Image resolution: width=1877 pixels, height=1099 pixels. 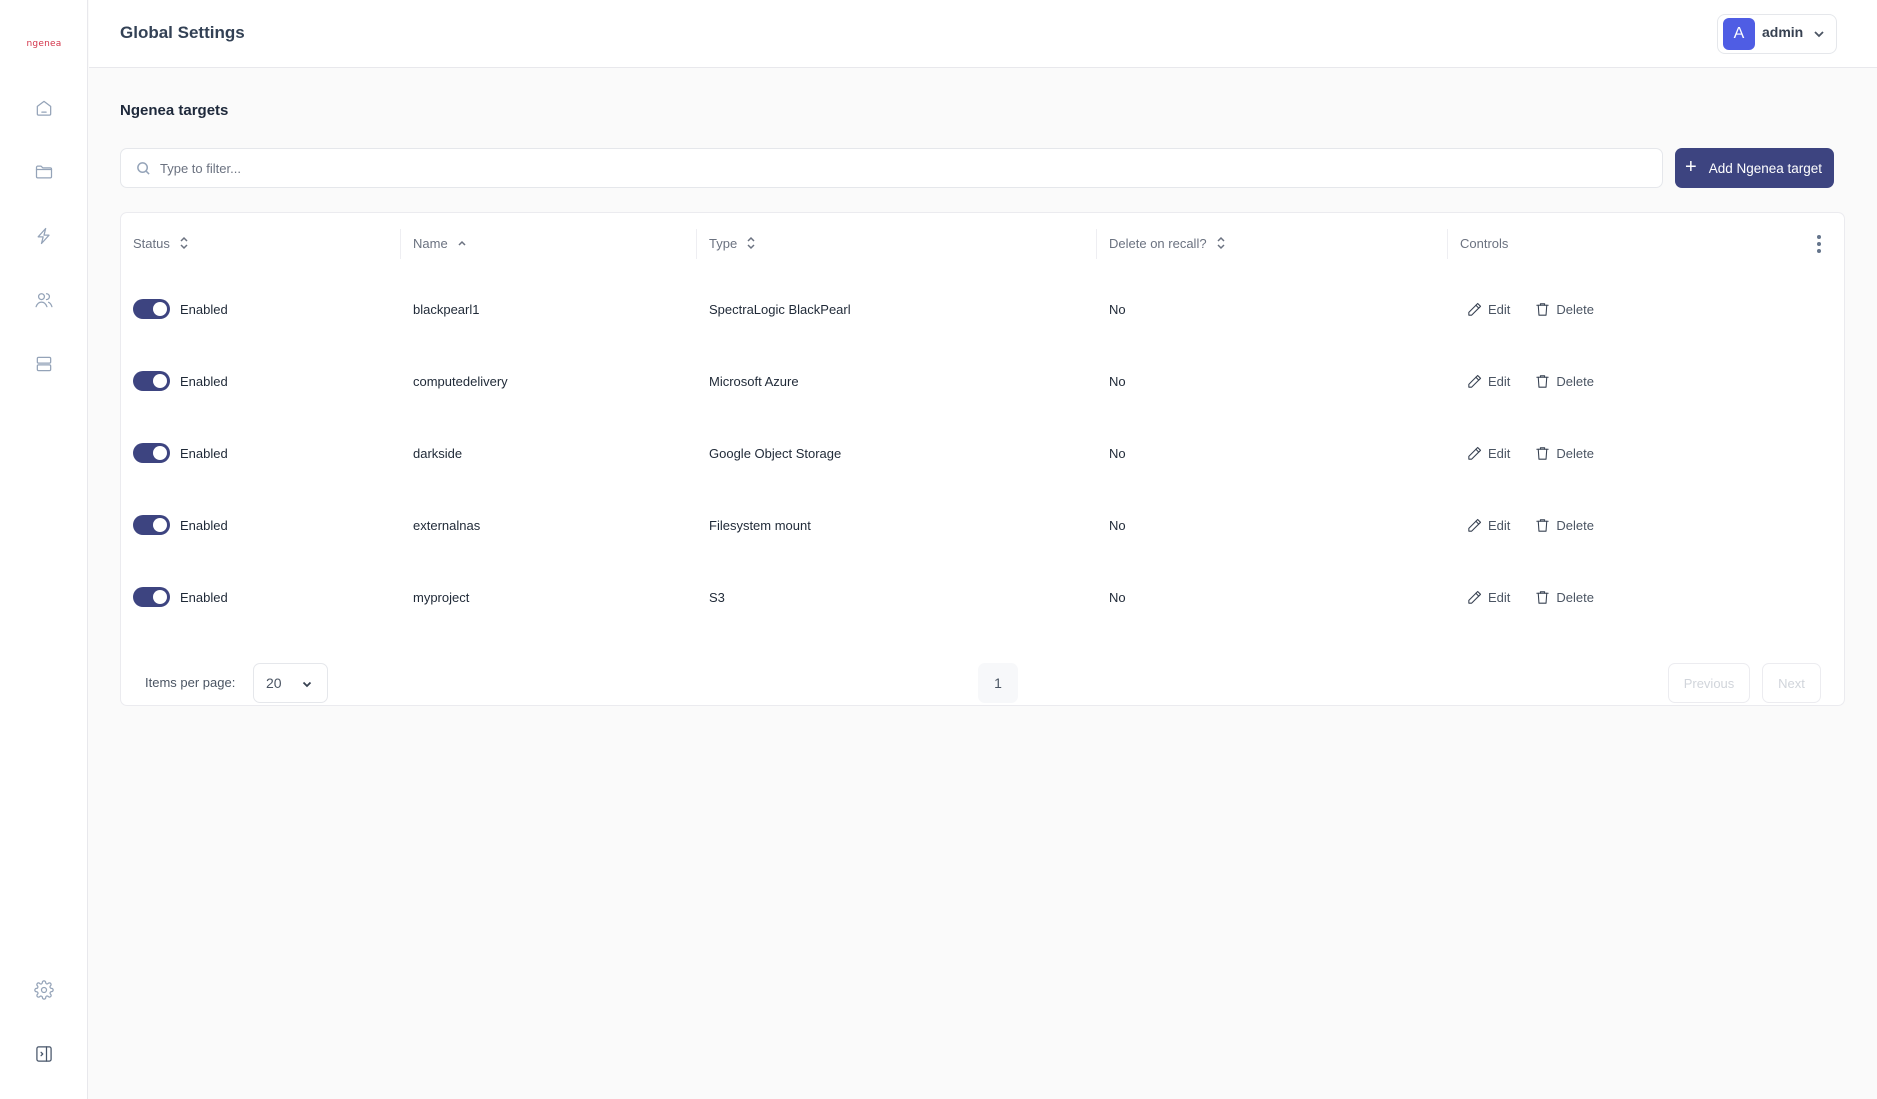 I want to click on sidebar-item-home, so click(x=44, y=108).